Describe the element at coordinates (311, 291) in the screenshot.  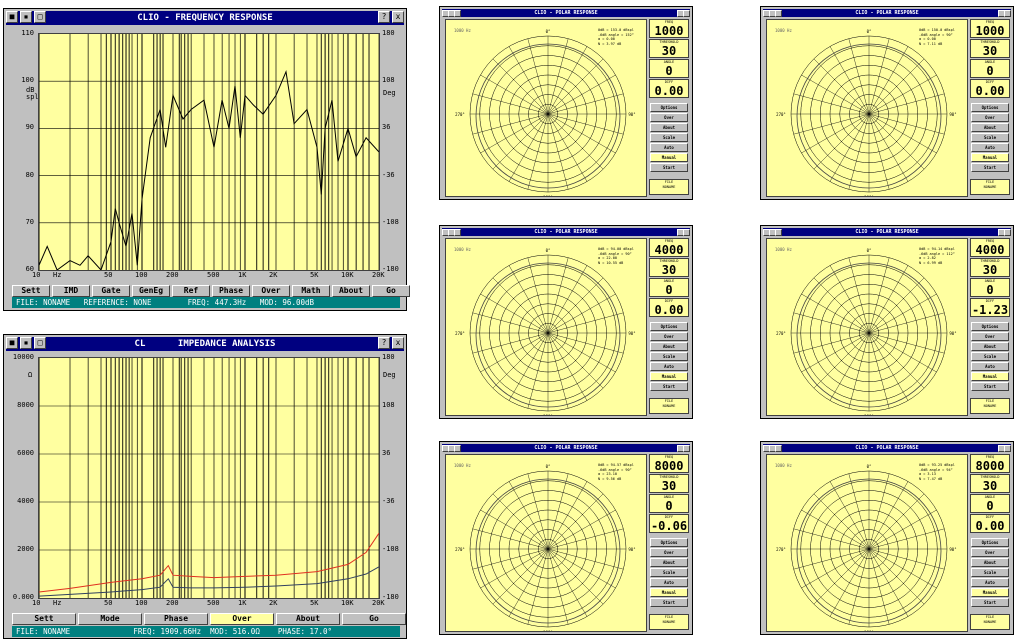
I see `toolbar-button-math: Math` at that location.